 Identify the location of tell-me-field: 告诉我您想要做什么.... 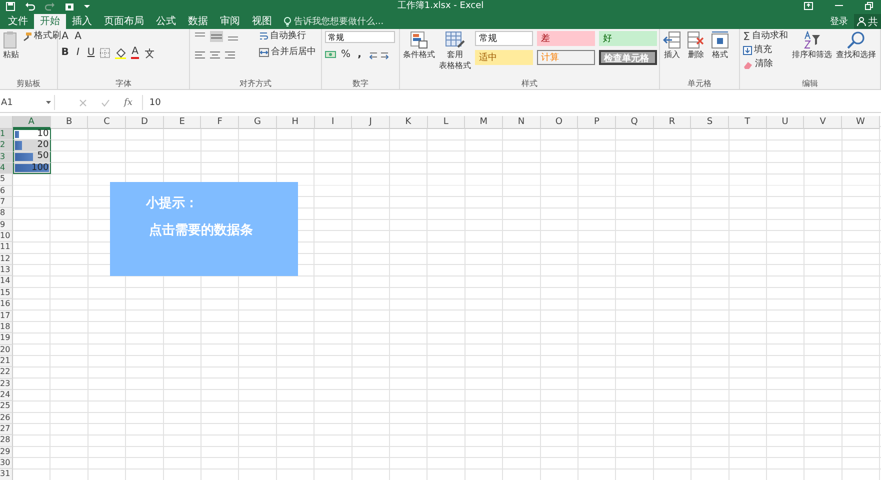
(334, 21).